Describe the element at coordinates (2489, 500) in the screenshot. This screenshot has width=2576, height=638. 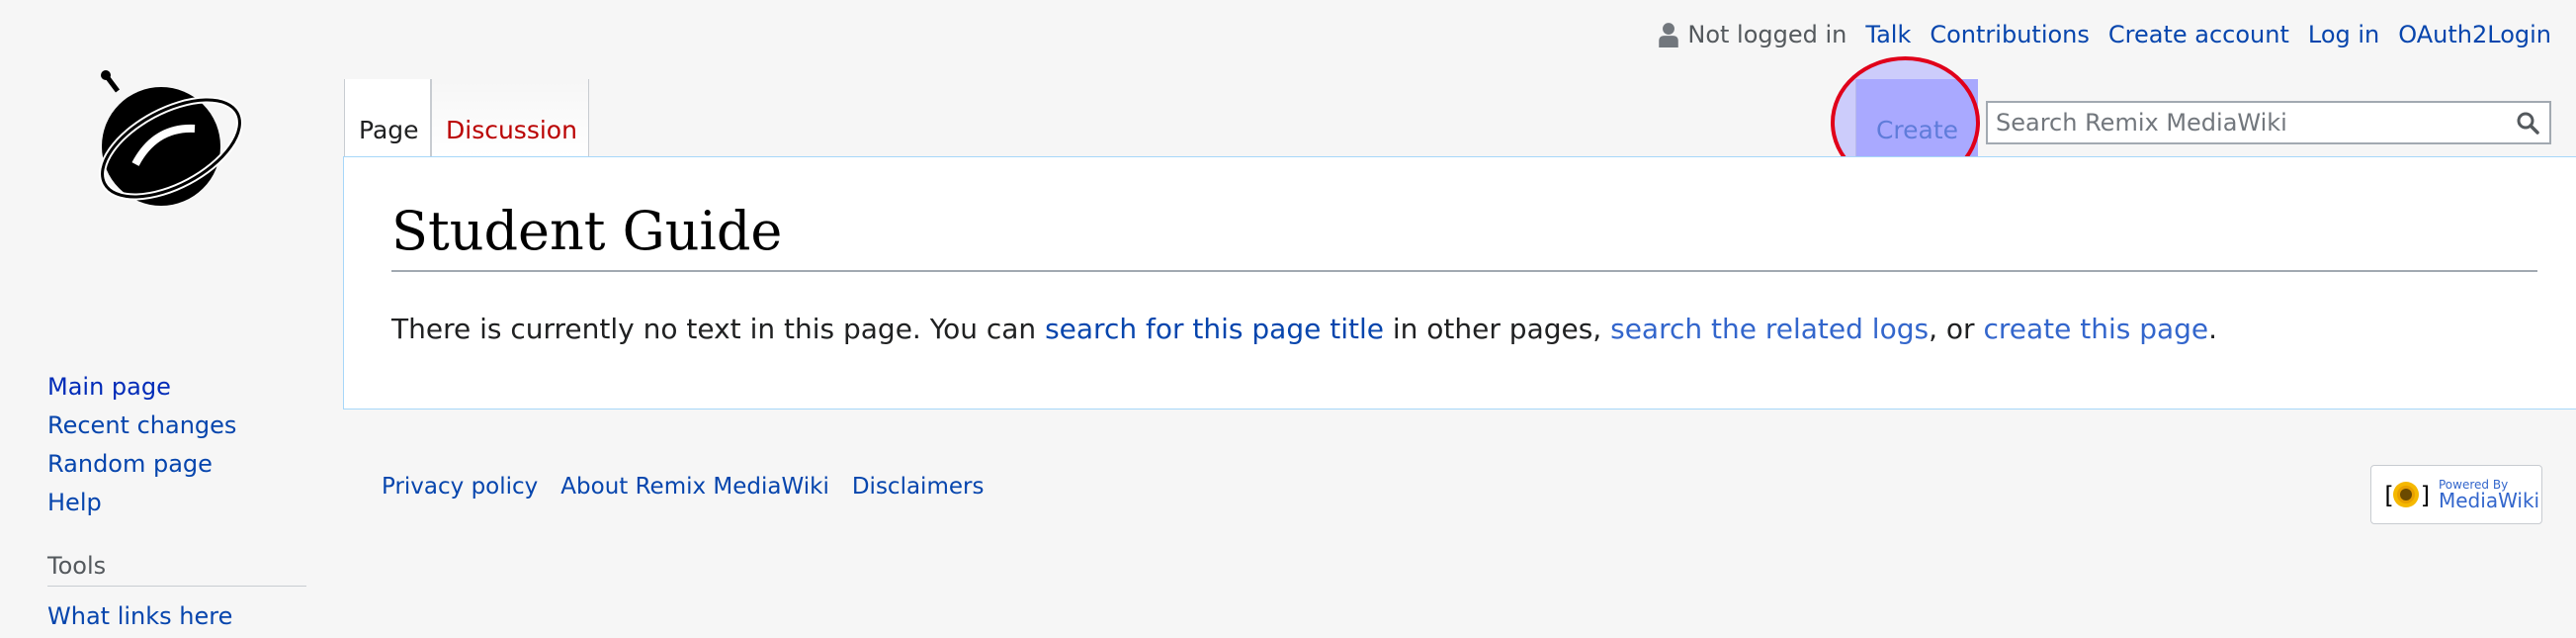
I see `powered-by-big-text: MediaWiki` at that location.